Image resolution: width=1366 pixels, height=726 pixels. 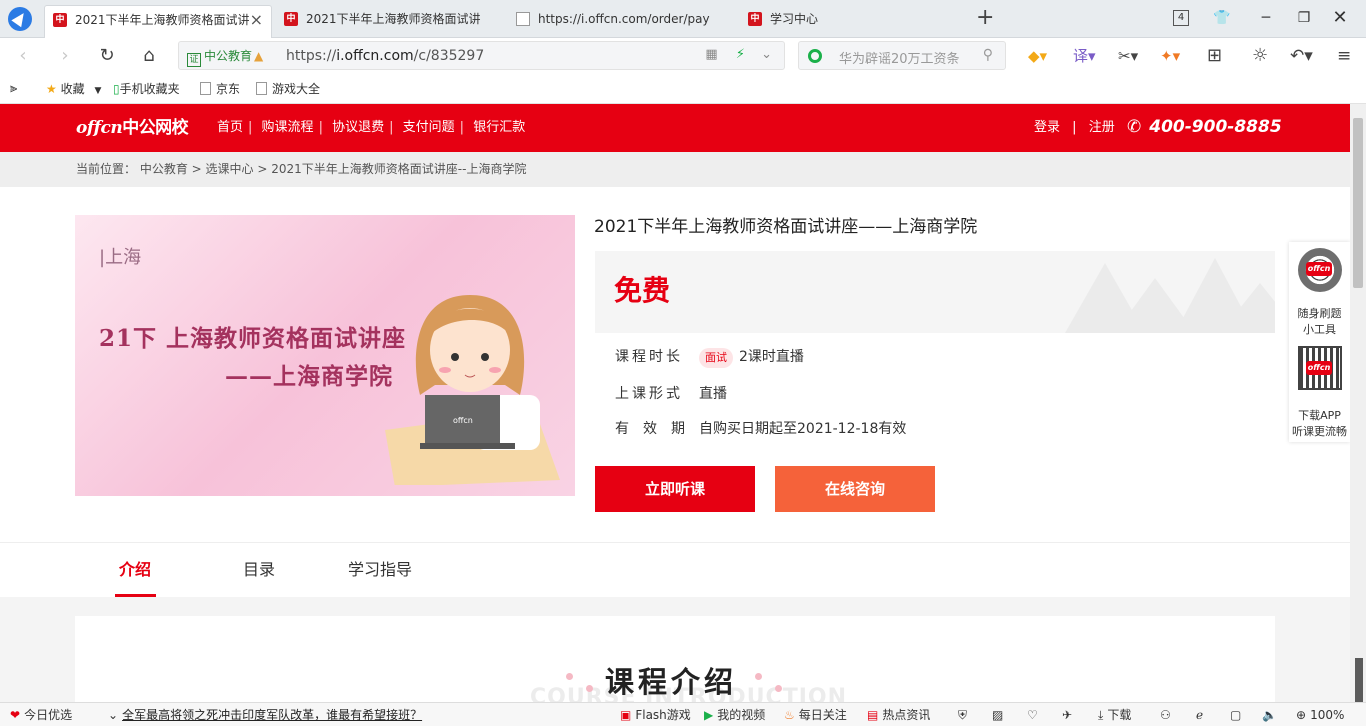 I want to click on image-icon: ▨, so click(x=997, y=715).